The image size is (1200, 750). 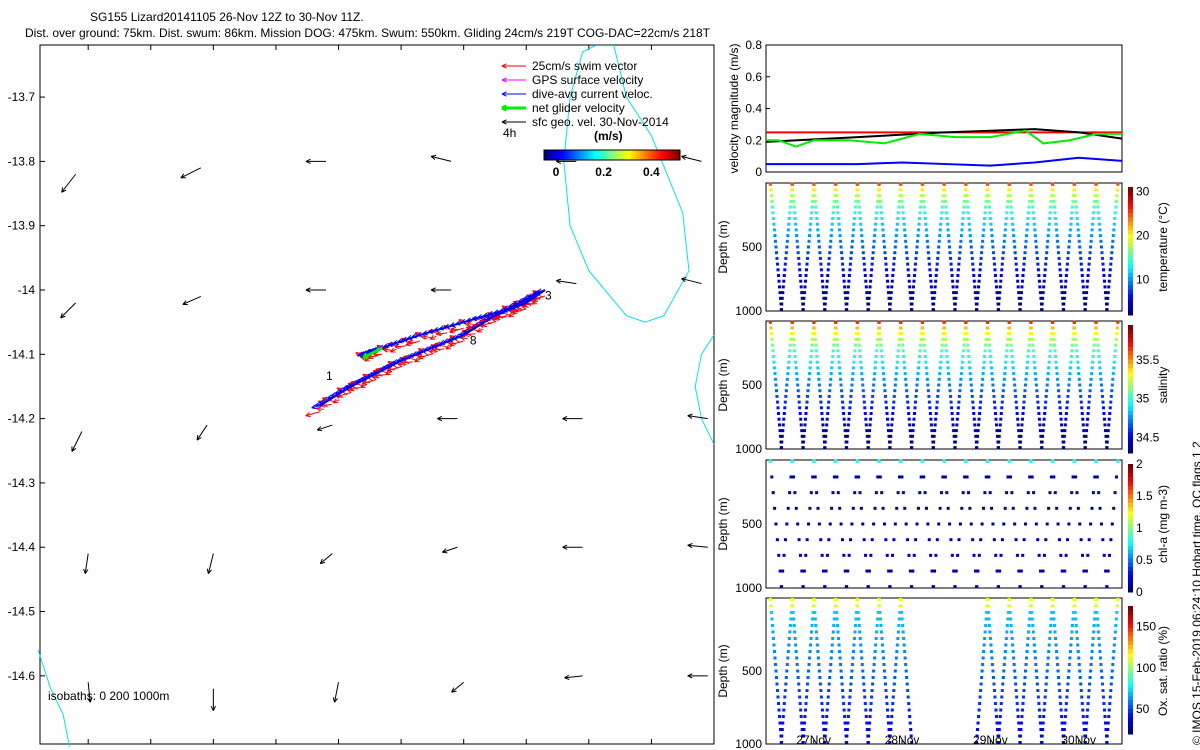 What do you see at coordinates (22, 612) in the screenshot?
I see `map-ytick-label: -14.5` at bounding box center [22, 612].